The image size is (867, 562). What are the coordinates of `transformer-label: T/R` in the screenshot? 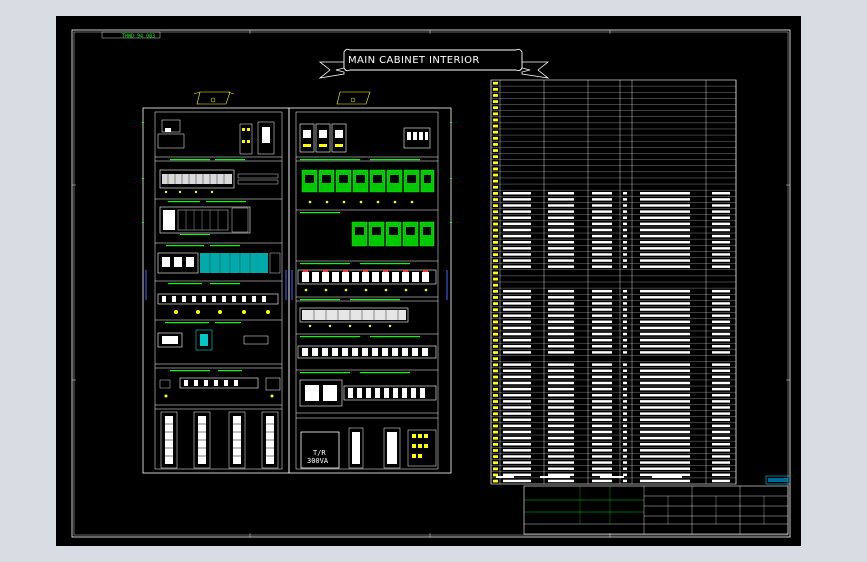 It's located at (319, 453).